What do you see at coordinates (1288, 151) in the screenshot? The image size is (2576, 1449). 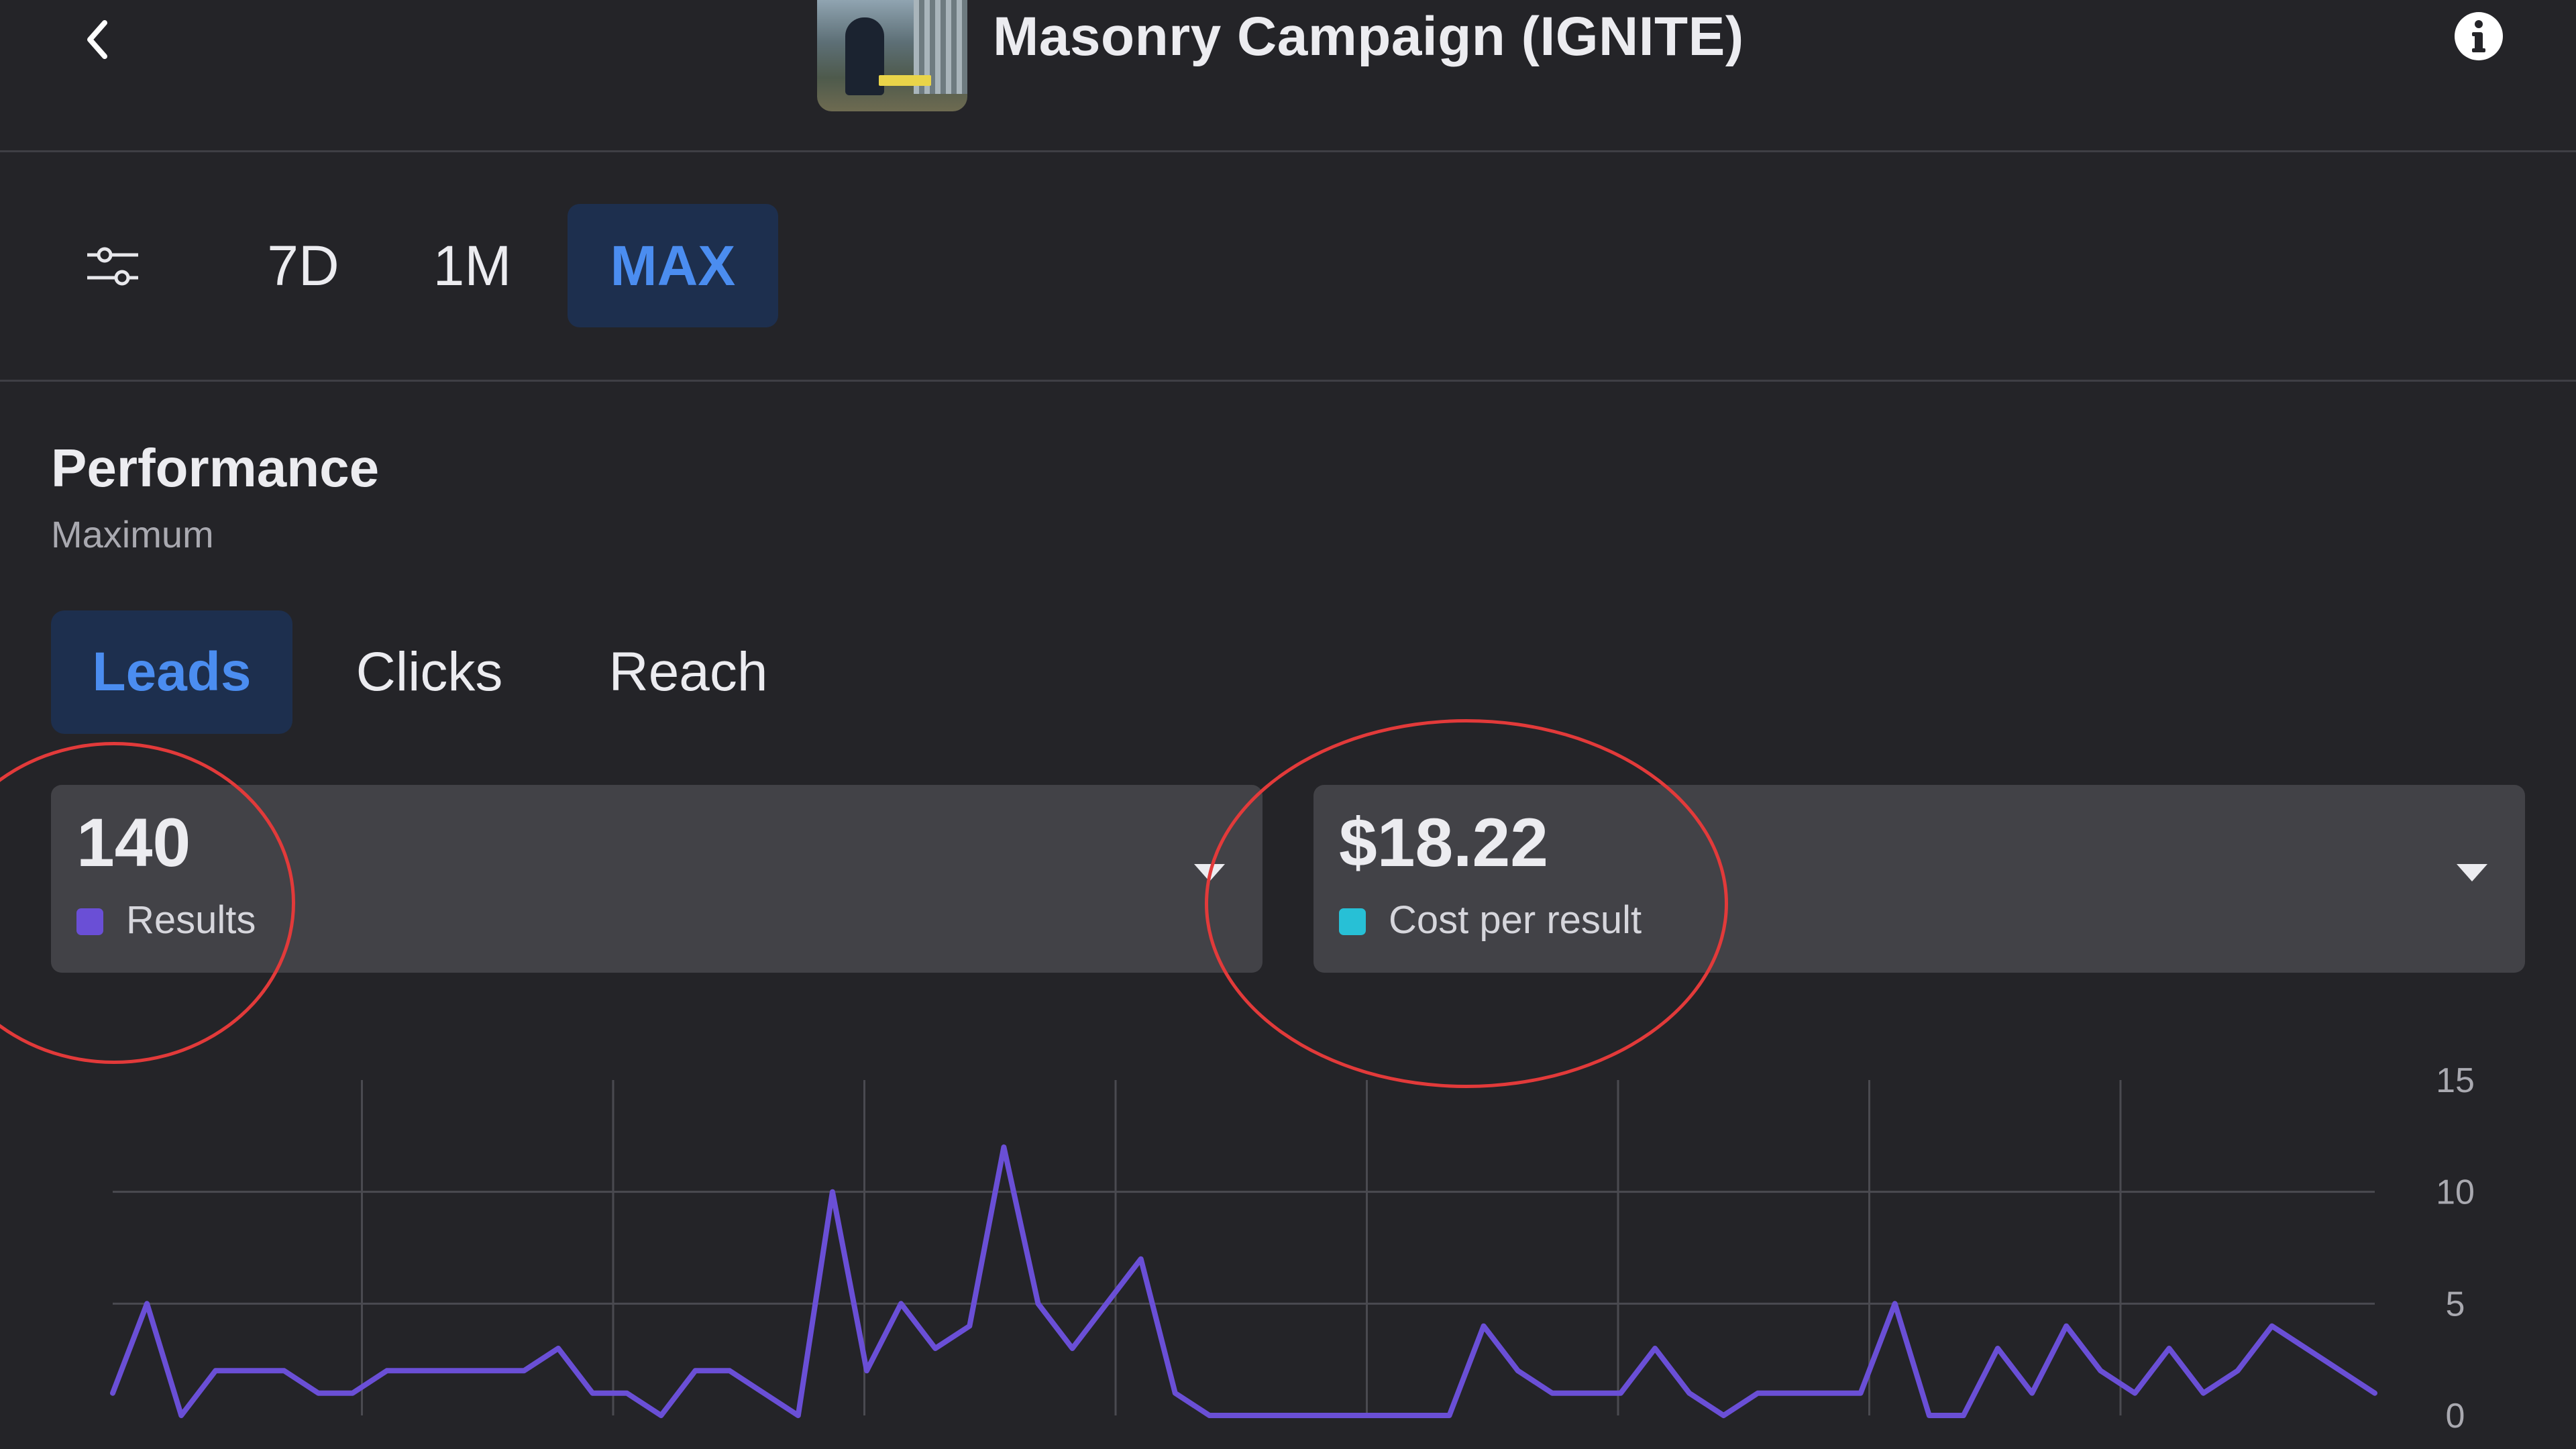 I see `header-divider` at bounding box center [1288, 151].